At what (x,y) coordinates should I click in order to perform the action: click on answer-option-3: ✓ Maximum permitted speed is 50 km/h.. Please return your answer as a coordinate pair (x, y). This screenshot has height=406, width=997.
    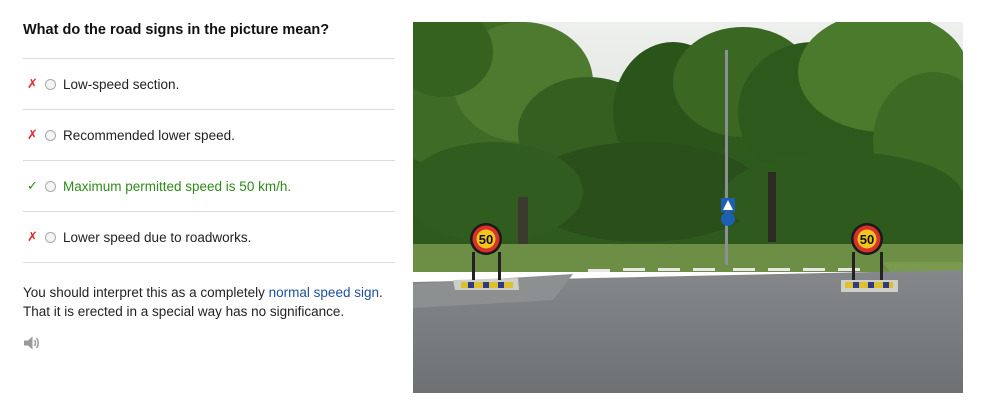
    Looking at the image, I should click on (209, 186).